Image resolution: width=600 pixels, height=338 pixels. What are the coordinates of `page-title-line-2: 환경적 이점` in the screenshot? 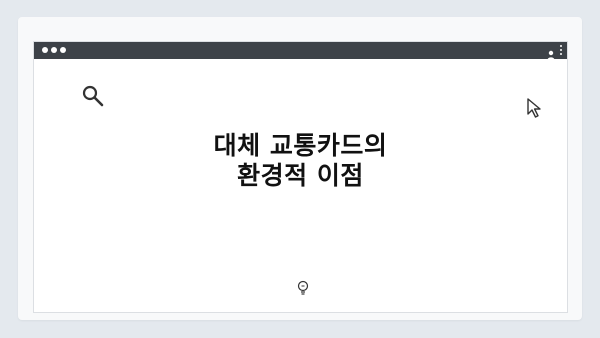 It's located at (300, 175).